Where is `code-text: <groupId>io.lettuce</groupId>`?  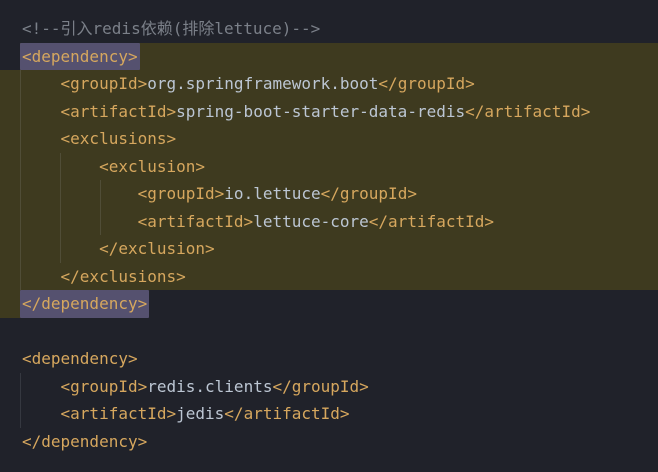
code-text: <groupId>io.lettuce</groupId> is located at coordinates (219, 193).